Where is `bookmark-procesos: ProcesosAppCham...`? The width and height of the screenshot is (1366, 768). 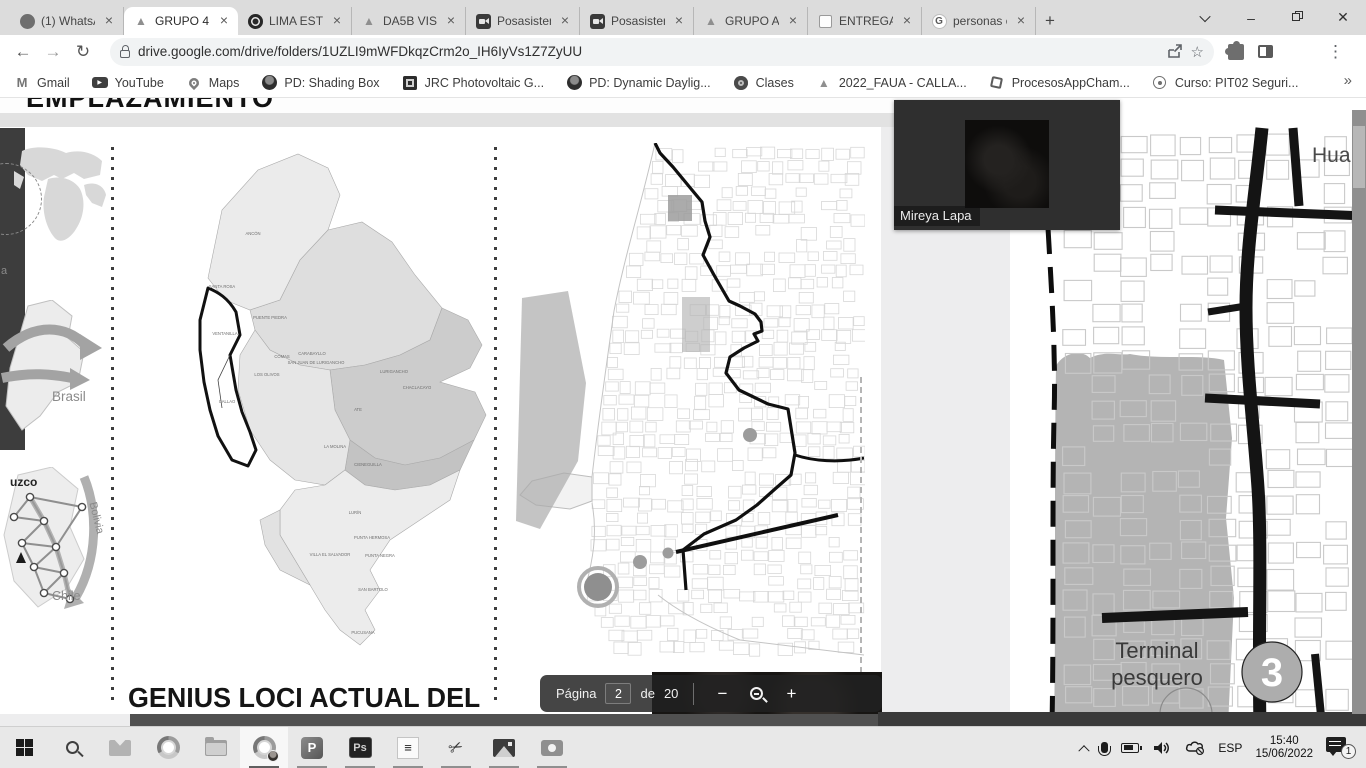 bookmark-procesos: ProcesosAppCham... is located at coordinates (1059, 83).